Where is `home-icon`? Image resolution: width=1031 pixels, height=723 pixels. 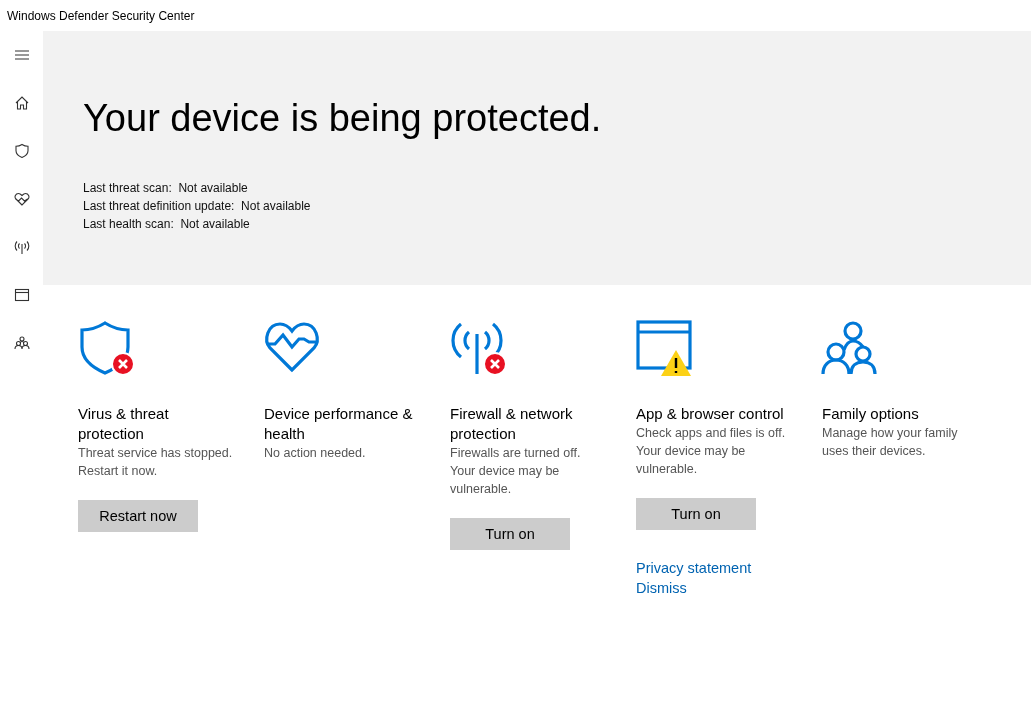 home-icon is located at coordinates (21, 103).